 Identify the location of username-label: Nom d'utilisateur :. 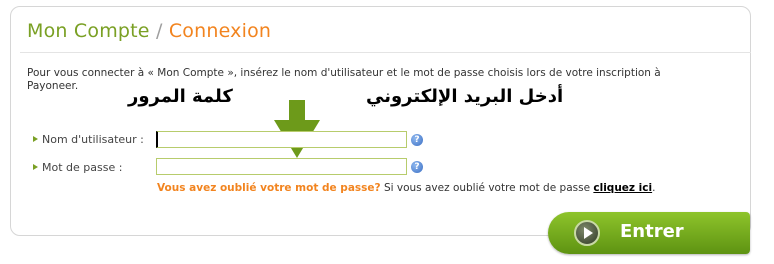
(88, 139).